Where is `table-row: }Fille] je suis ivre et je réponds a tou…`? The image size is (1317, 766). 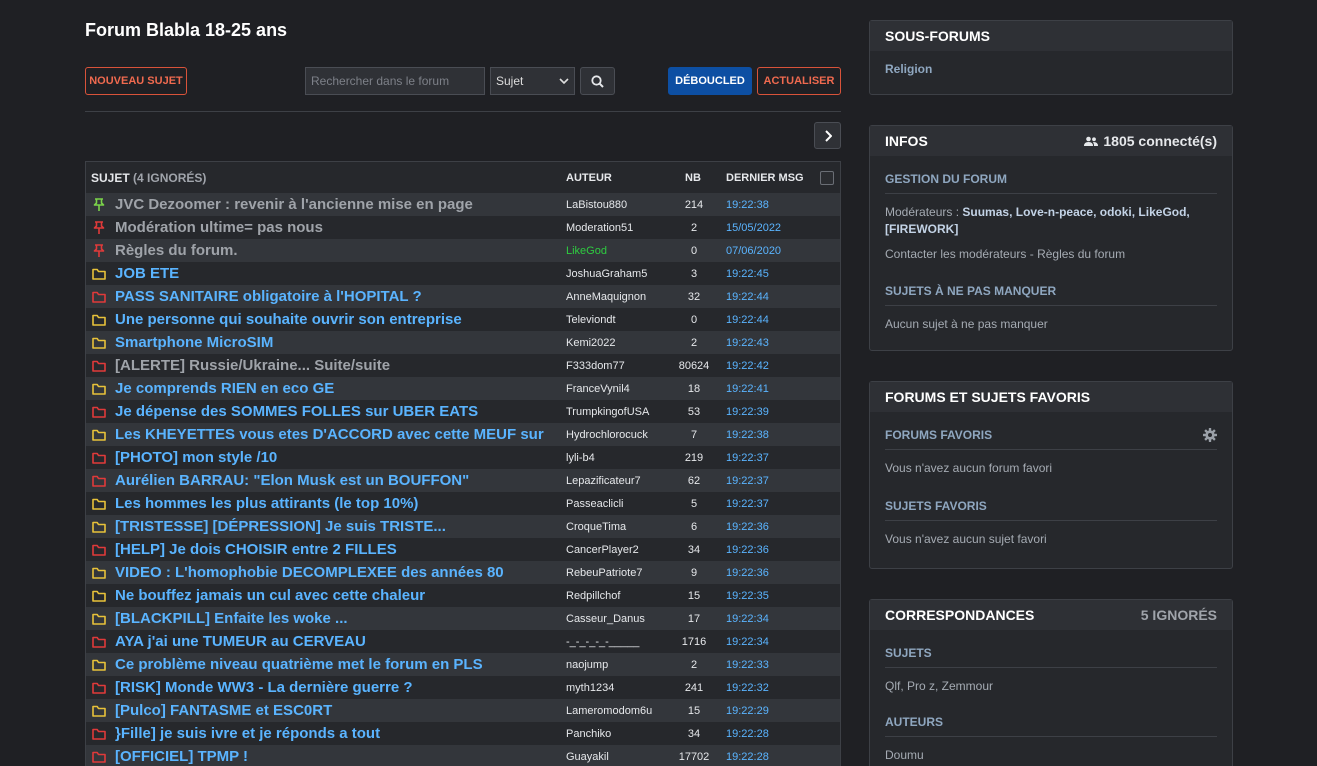 table-row: }Fille] je suis ivre et je réponds a tou… is located at coordinates (463, 733).